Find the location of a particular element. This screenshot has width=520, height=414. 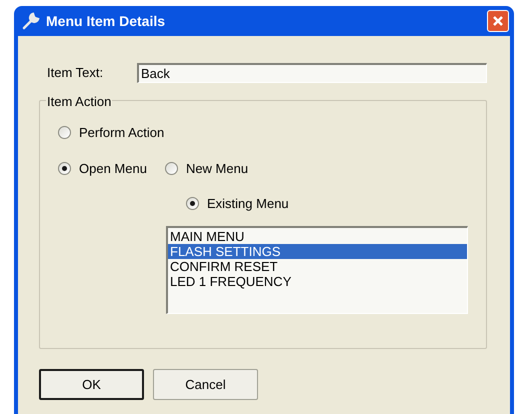

close-icon is located at coordinates (498, 21).